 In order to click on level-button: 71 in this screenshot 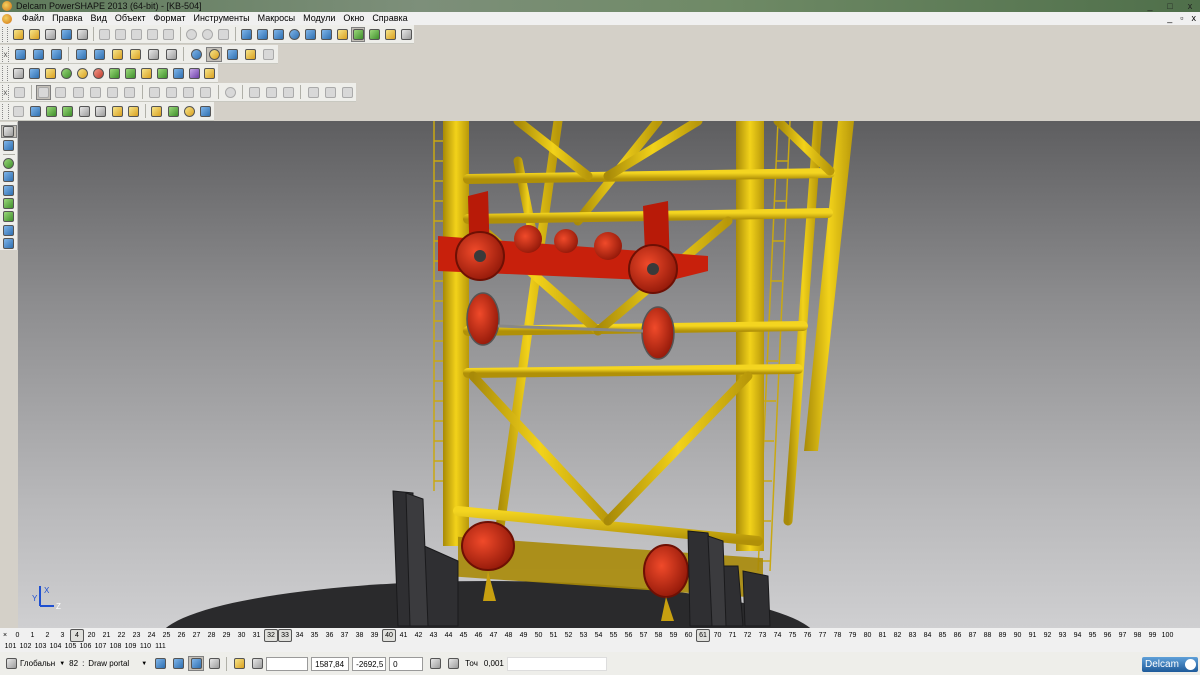, I will do `click(732, 635)`.